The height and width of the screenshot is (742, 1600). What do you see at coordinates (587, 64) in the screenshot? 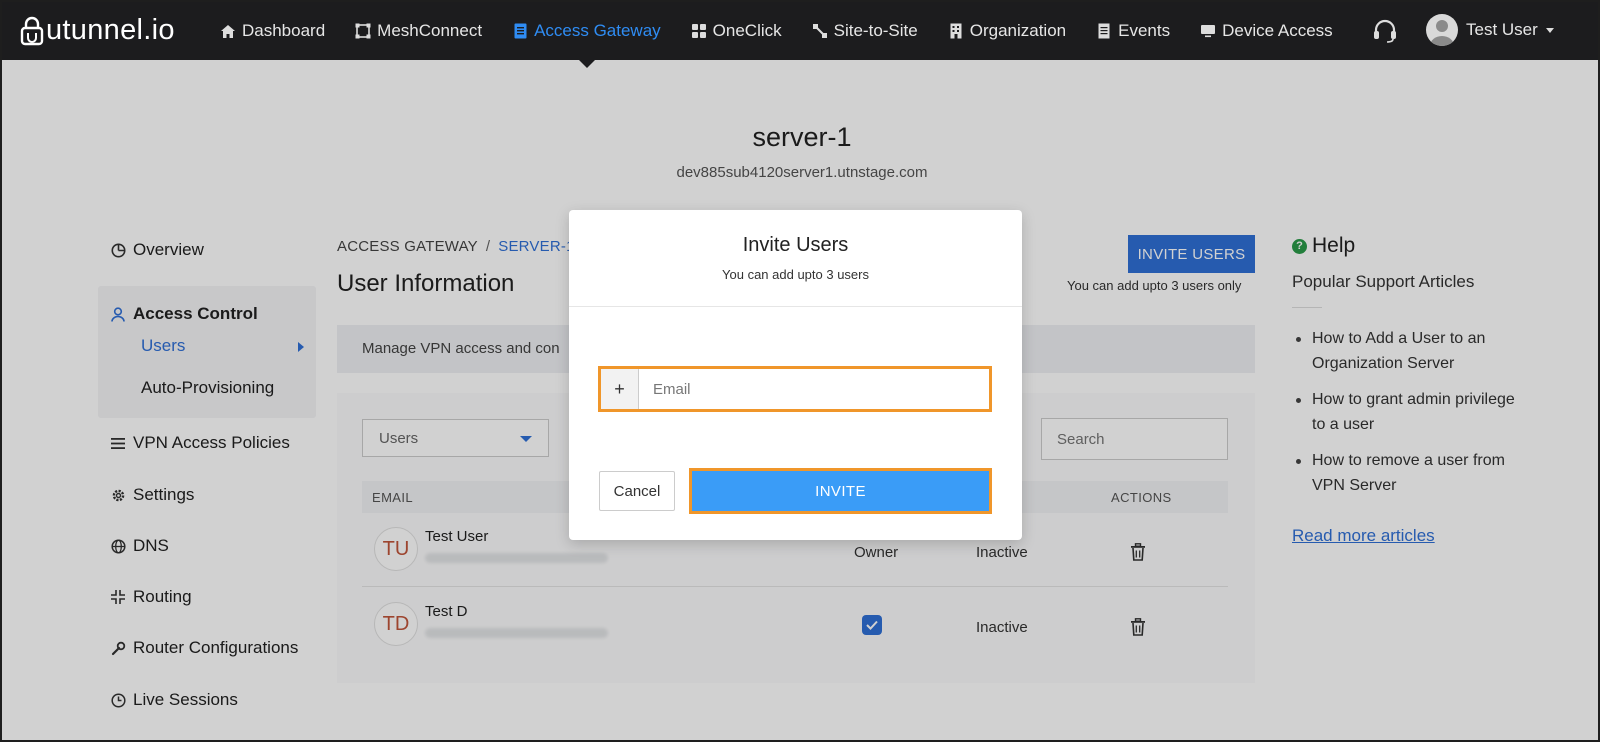
I see `active-nav-pointer` at bounding box center [587, 64].